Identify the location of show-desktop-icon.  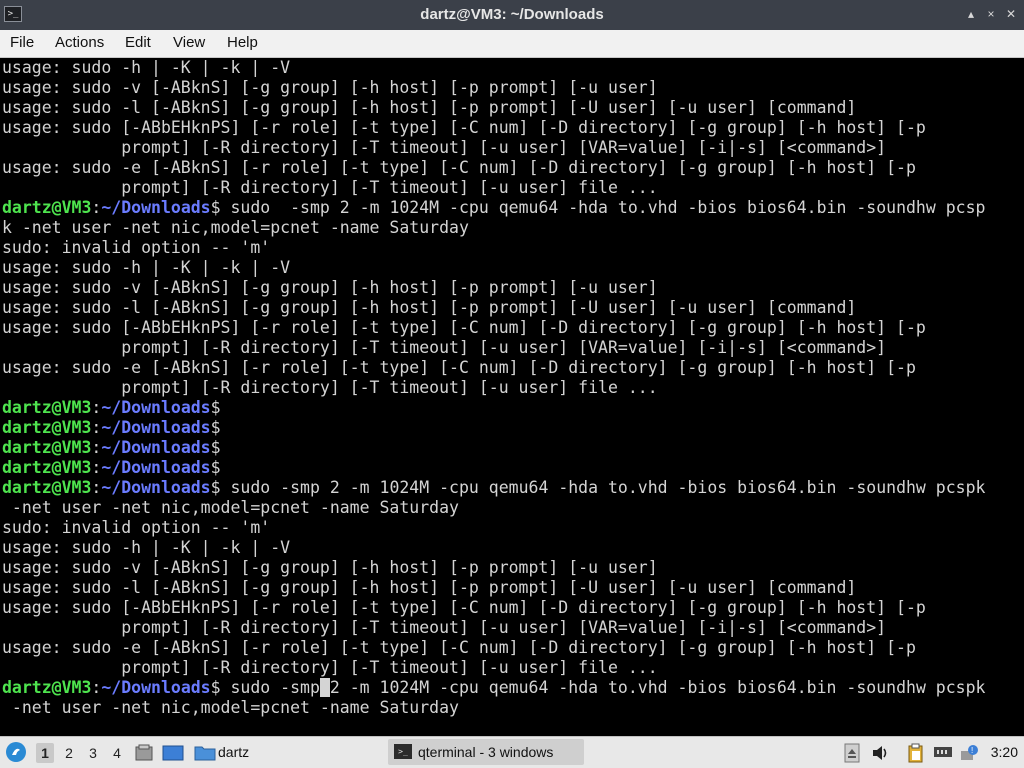
(144, 755).